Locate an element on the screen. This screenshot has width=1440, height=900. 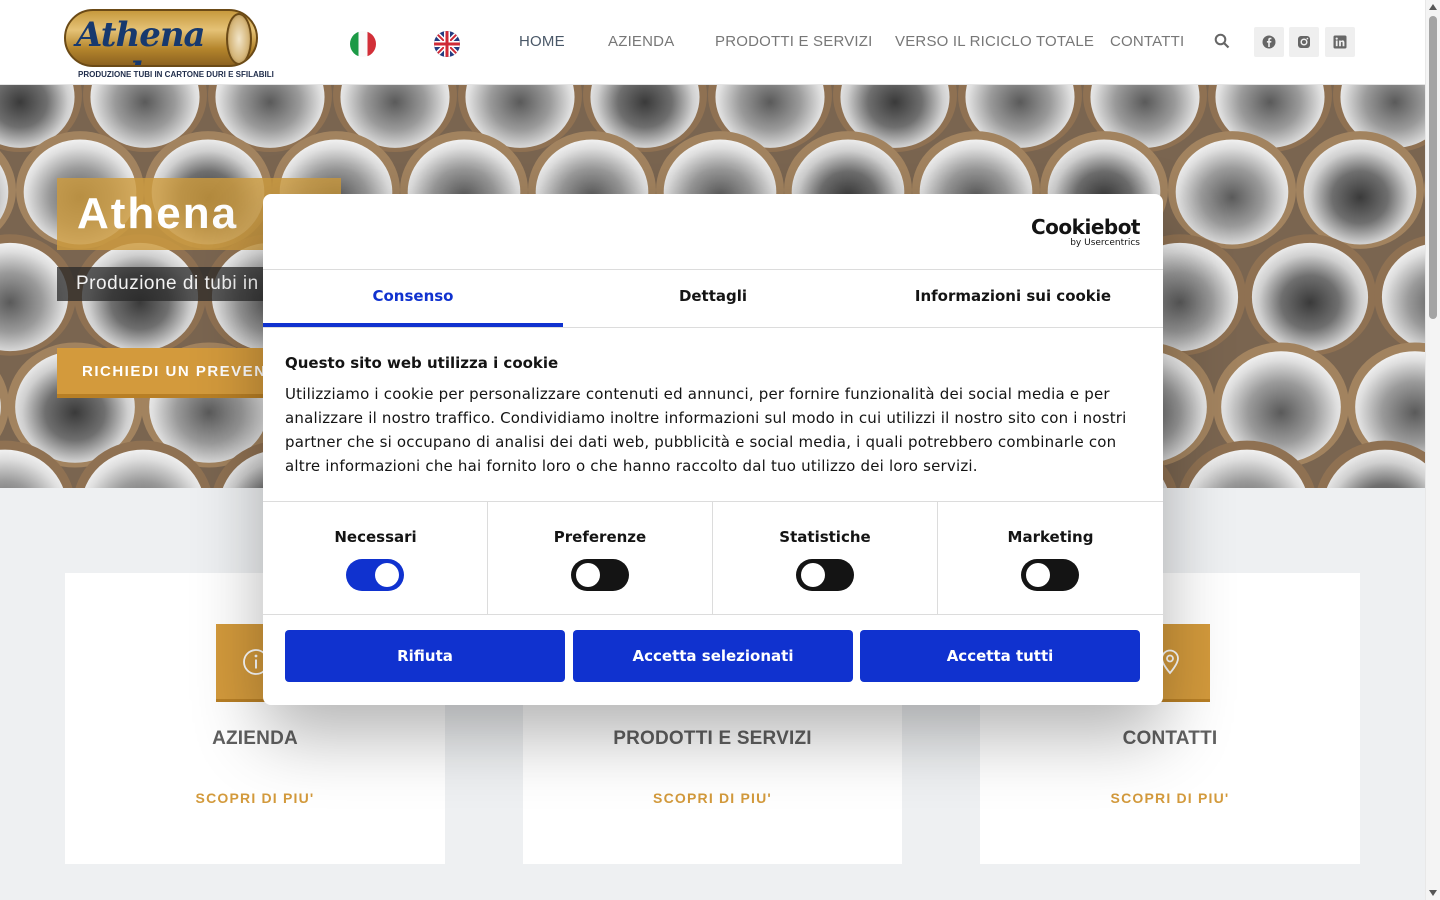
toggle-necessari: Necessari is located at coordinates (375, 558).